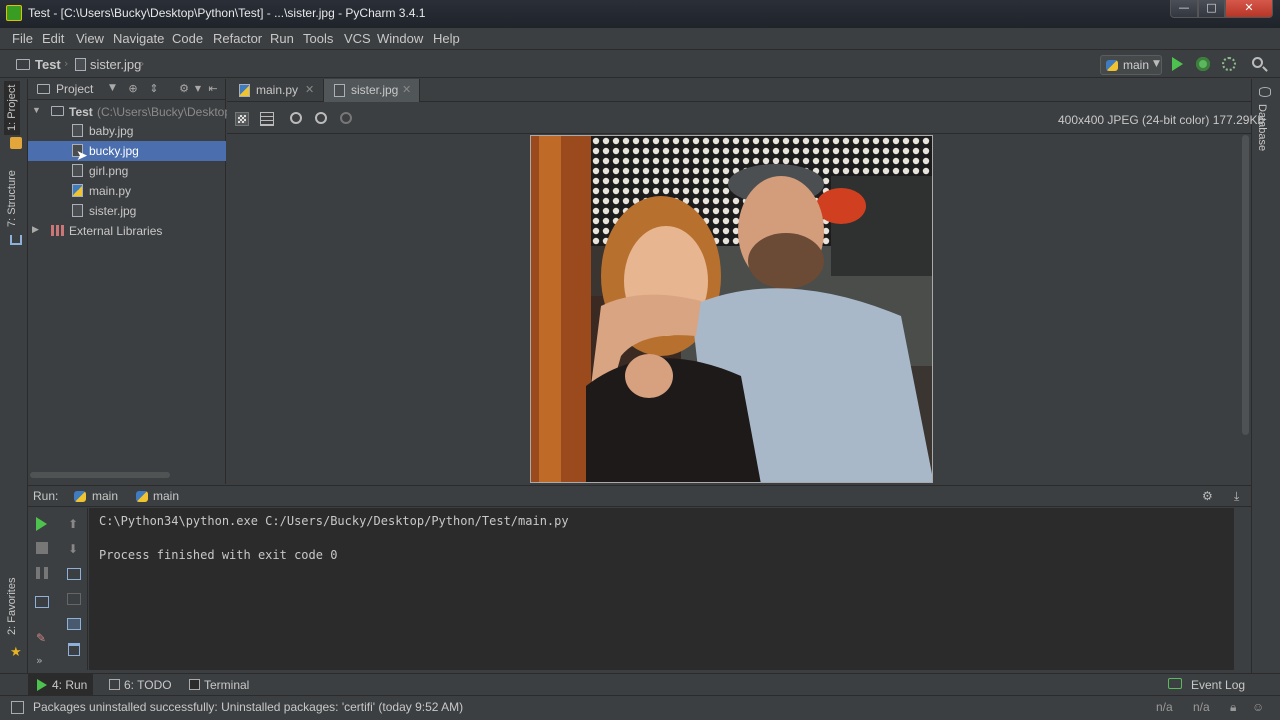  I want to click on chessboard-toggle-icon, so click(242, 119).